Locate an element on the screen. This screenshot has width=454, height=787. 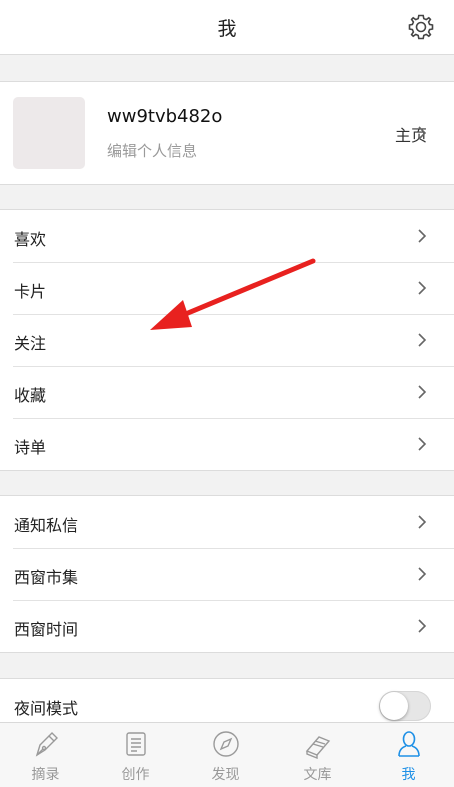
tab-me: 我 is located at coordinates (408, 755).